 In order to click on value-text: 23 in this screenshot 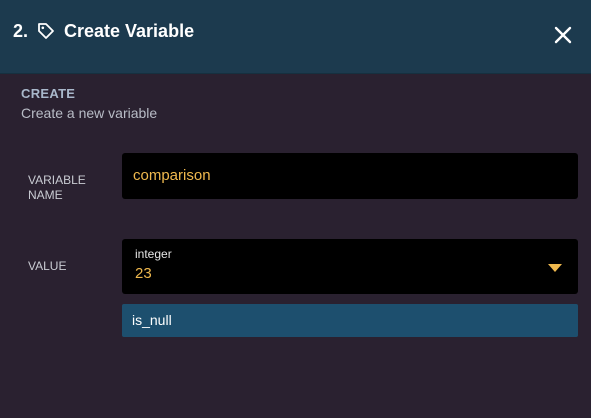, I will do `click(143, 273)`.